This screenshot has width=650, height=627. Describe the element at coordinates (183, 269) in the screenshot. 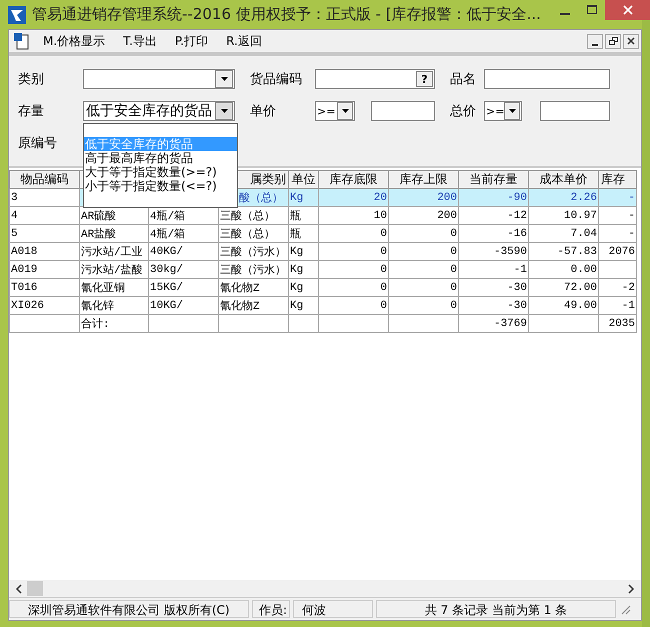

I see `table-cell: 30kg/` at that location.